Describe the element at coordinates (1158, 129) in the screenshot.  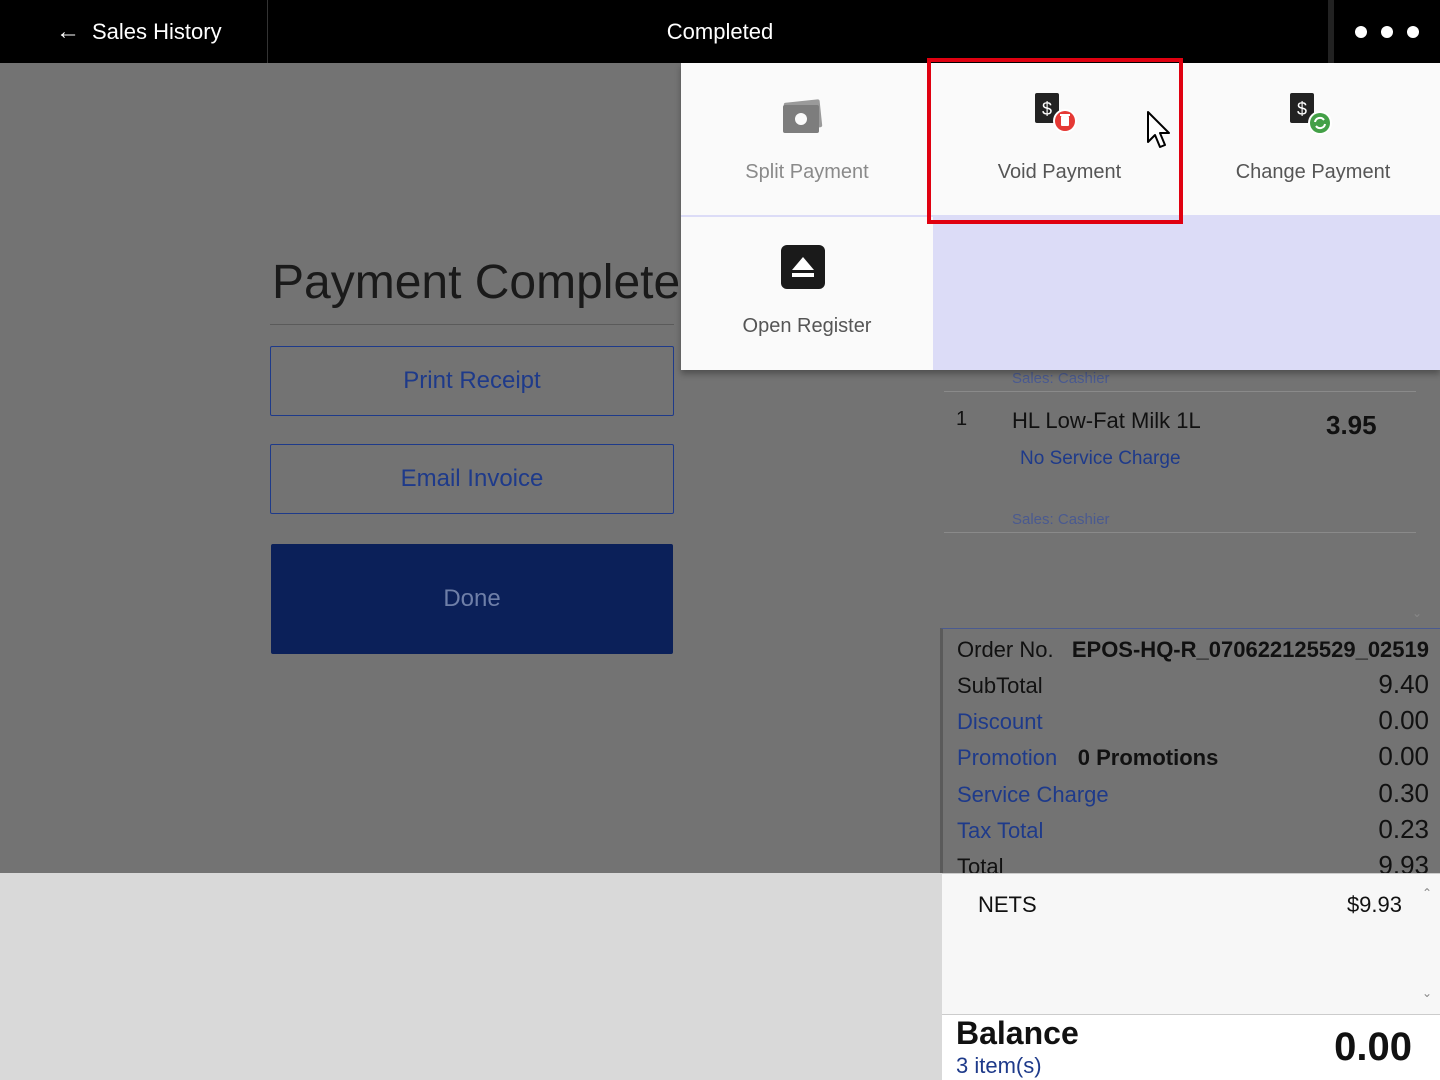
I see `mouse-cursor-icon` at that location.